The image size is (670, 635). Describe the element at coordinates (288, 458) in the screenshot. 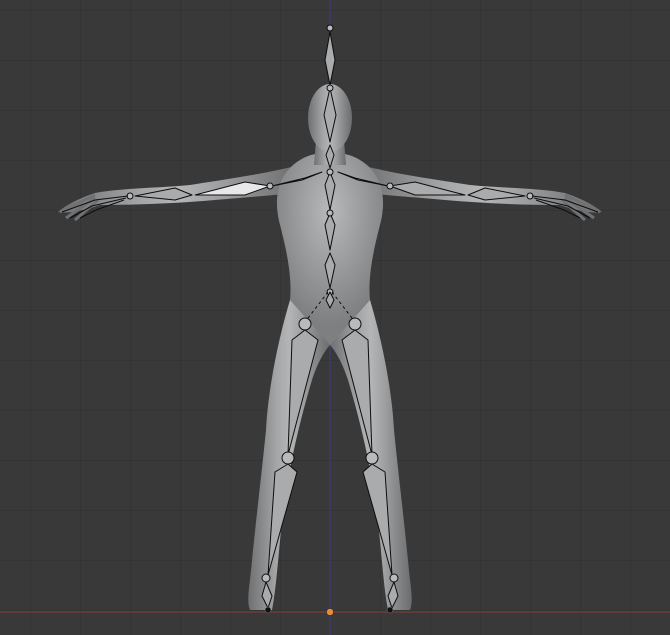

I see `bone-joint-knee-left` at that location.